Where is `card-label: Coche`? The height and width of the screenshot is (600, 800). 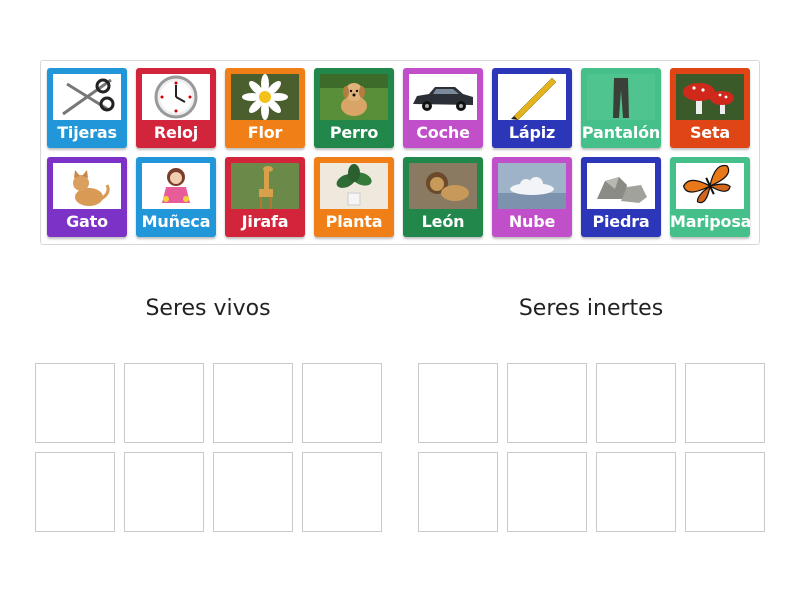 card-label: Coche is located at coordinates (443, 132).